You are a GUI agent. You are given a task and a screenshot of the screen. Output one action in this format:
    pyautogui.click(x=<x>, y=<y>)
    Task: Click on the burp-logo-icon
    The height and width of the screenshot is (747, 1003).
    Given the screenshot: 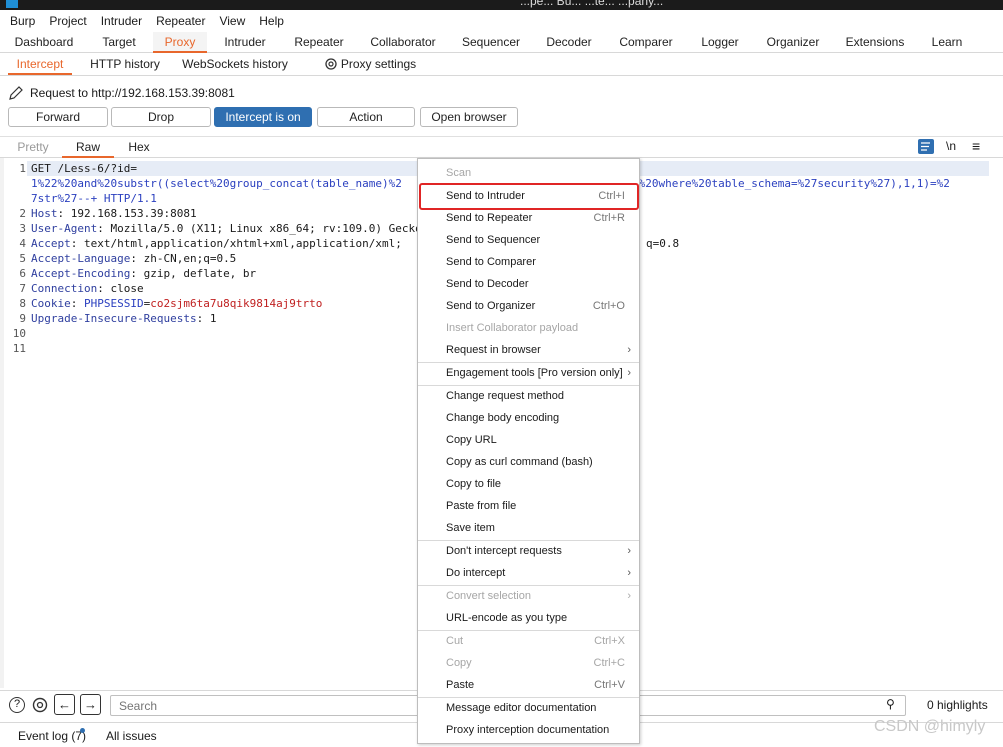 What is the action you would take?
    pyautogui.click(x=12, y=4)
    